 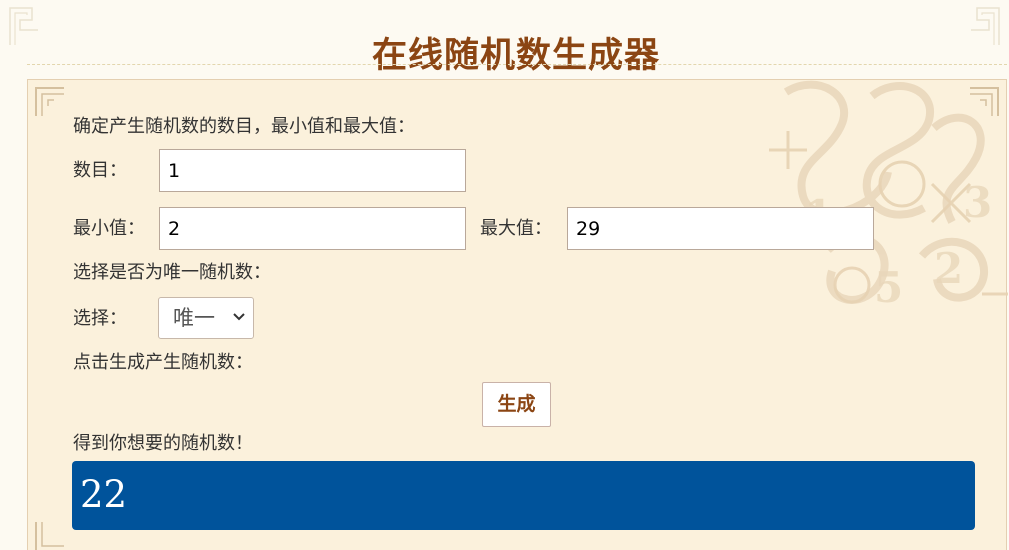 What do you see at coordinates (984, 101) in the screenshot?
I see `panel-top-right-corner-icon` at bounding box center [984, 101].